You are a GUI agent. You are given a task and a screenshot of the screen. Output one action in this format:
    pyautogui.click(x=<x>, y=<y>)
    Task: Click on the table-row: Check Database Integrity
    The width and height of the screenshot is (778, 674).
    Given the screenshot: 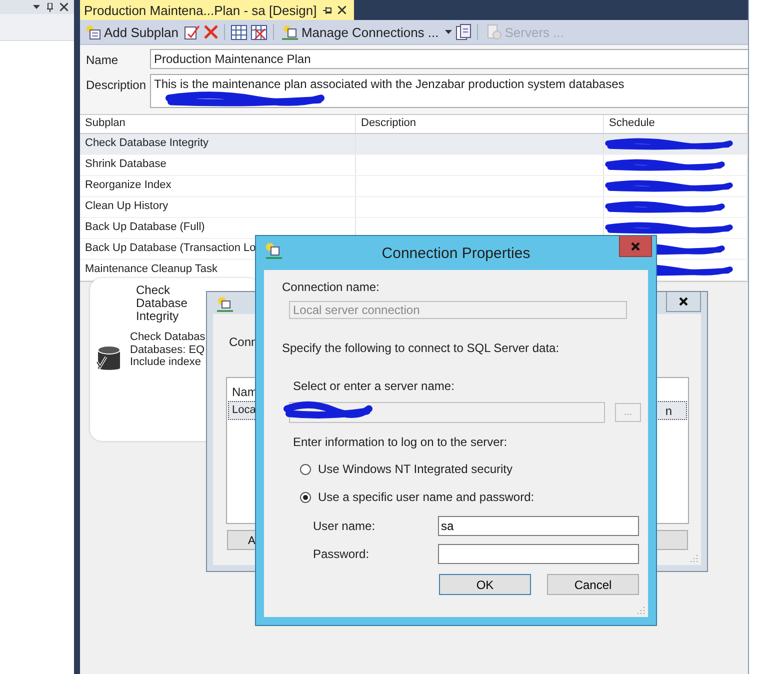 What is the action you would take?
    pyautogui.click(x=414, y=144)
    